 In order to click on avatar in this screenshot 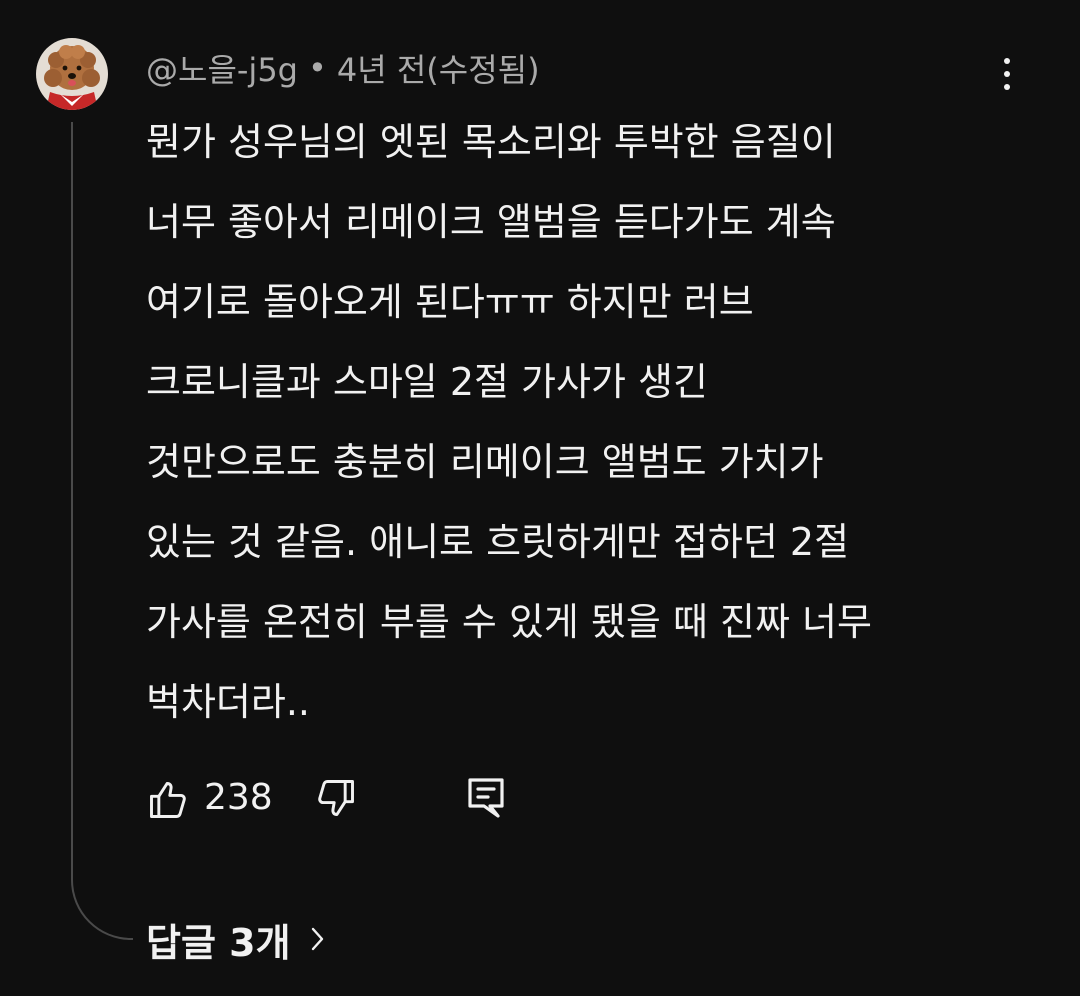, I will do `click(72, 74)`.